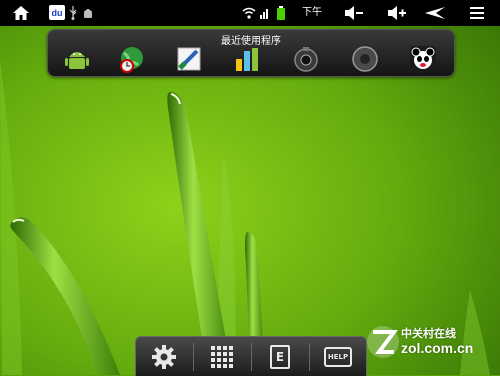 This screenshot has width=500, height=376. Describe the element at coordinates (312, 25) in the screenshot. I see `clock: 下午 4:33` at that location.